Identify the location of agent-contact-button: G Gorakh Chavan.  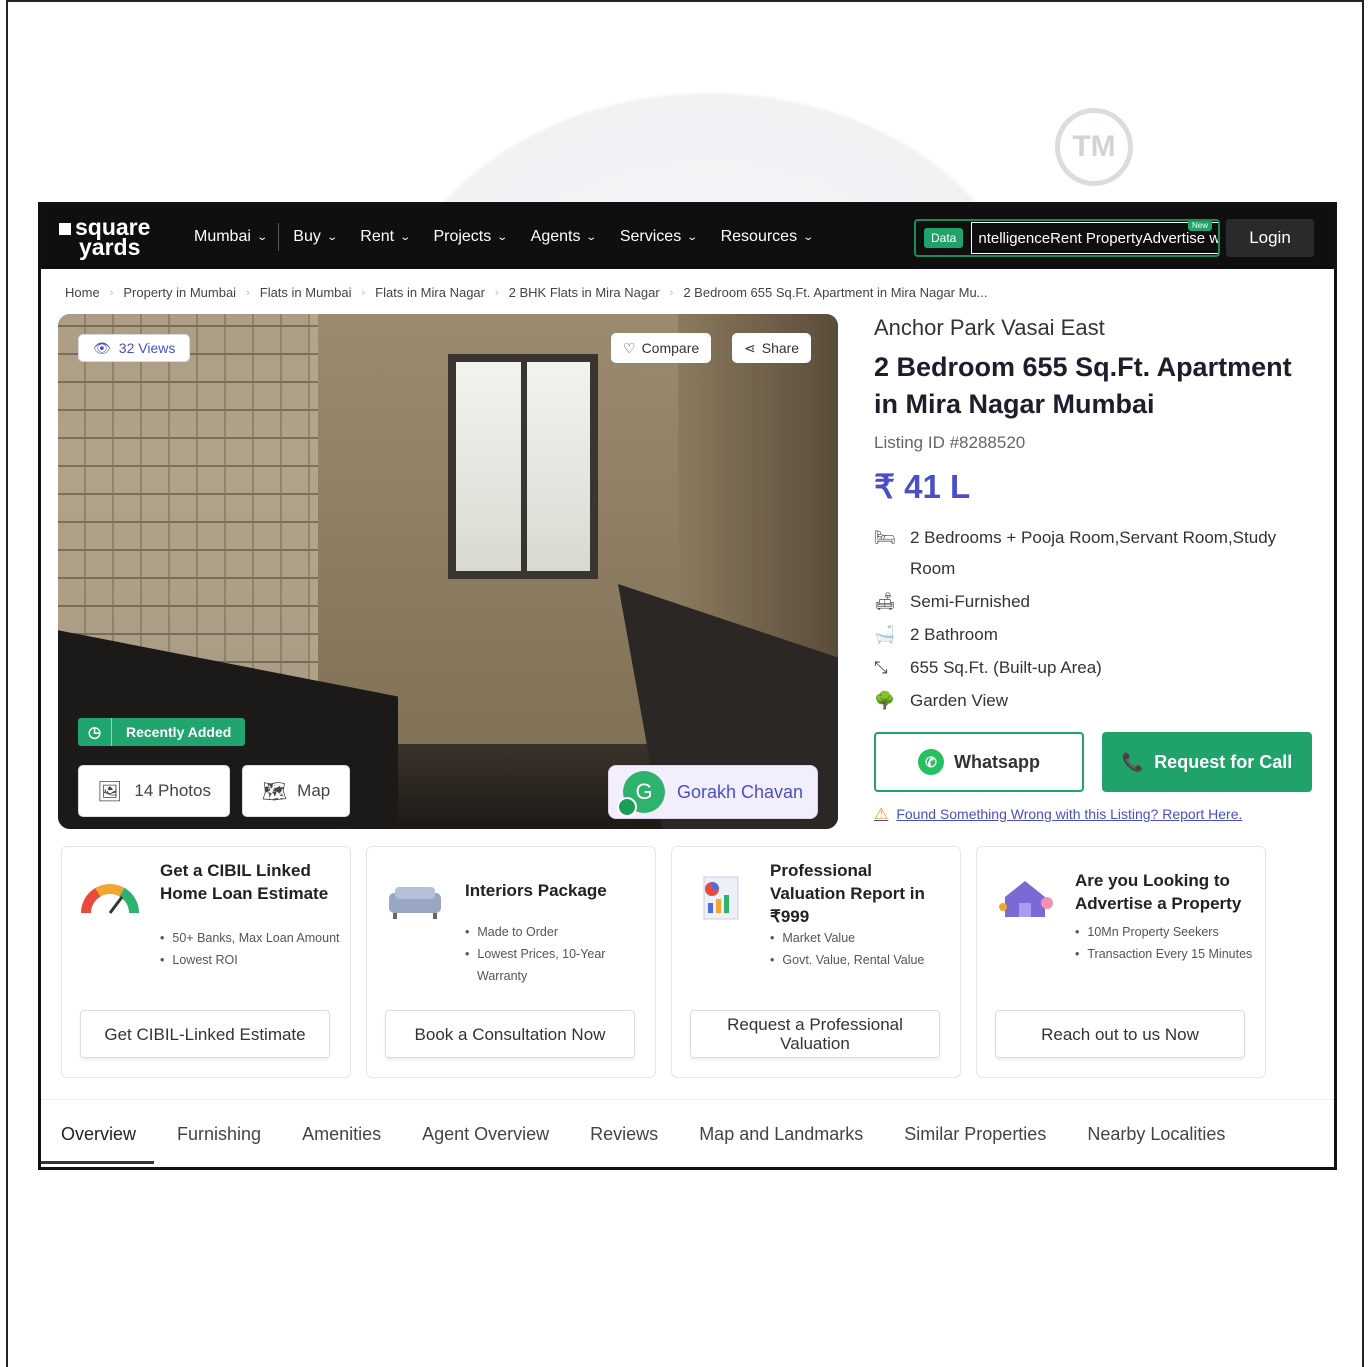
(713, 792).